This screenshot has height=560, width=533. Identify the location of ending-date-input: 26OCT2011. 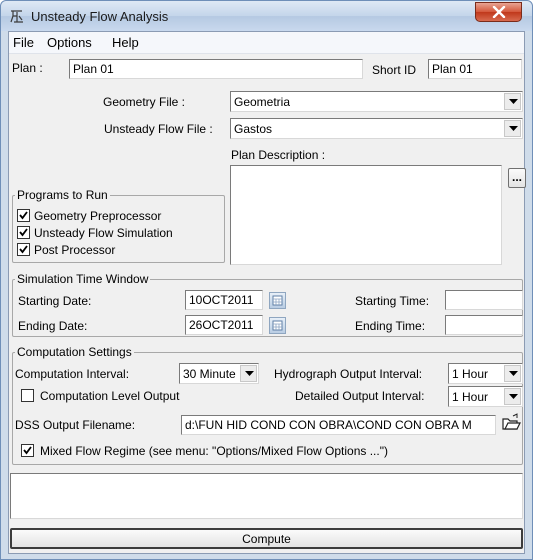
(224, 325).